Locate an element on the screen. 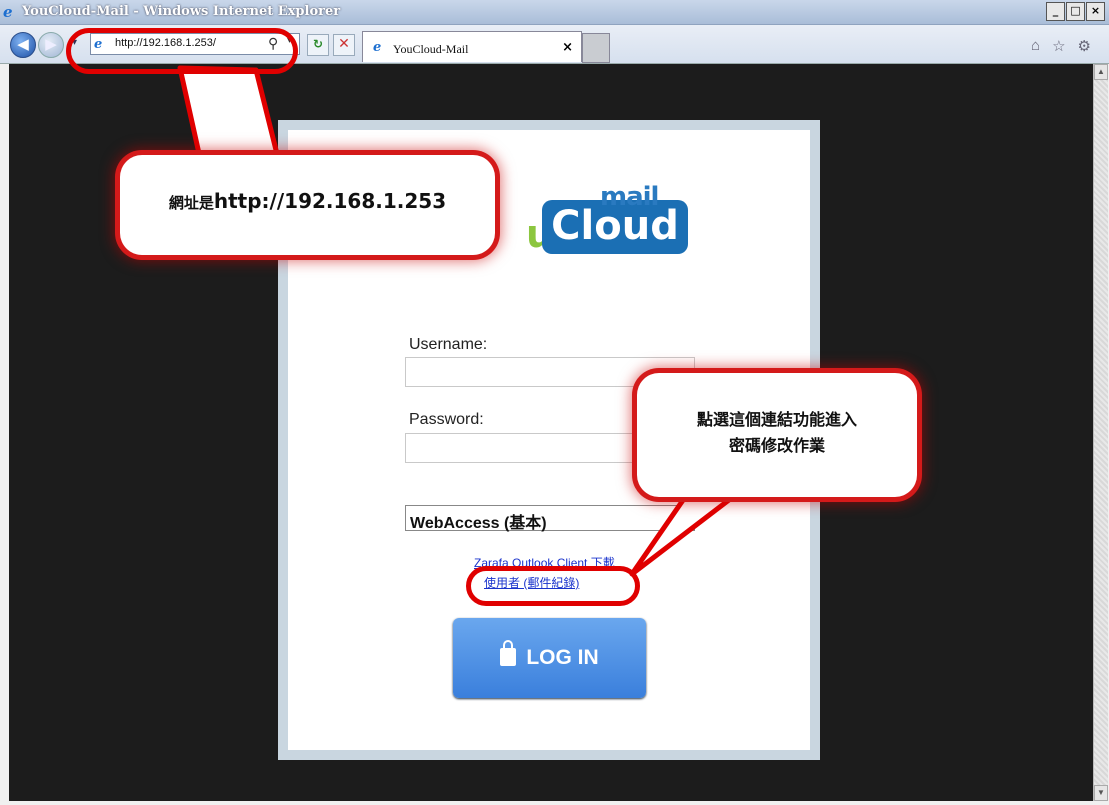 This screenshot has width=1109, height=805. link-note-line1: 點選這個連結功能進入 is located at coordinates (776, 419).